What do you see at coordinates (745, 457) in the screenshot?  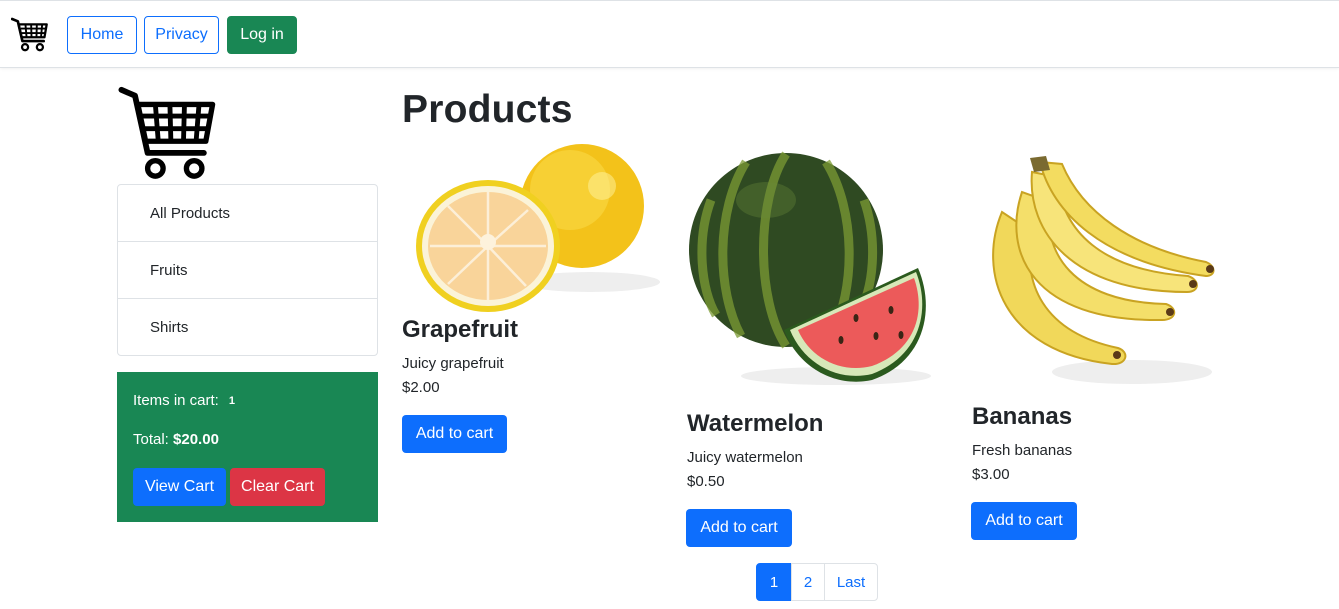 I see `product-description: Juicy watermelon` at bounding box center [745, 457].